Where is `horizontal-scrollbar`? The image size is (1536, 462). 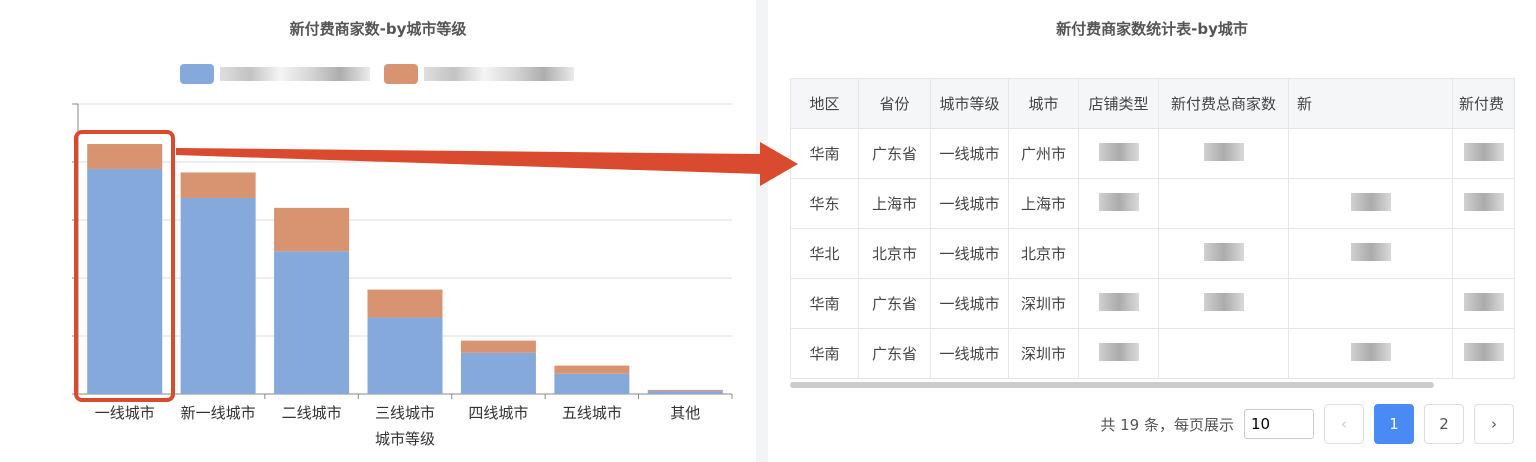 horizontal-scrollbar is located at coordinates (1112, 385).